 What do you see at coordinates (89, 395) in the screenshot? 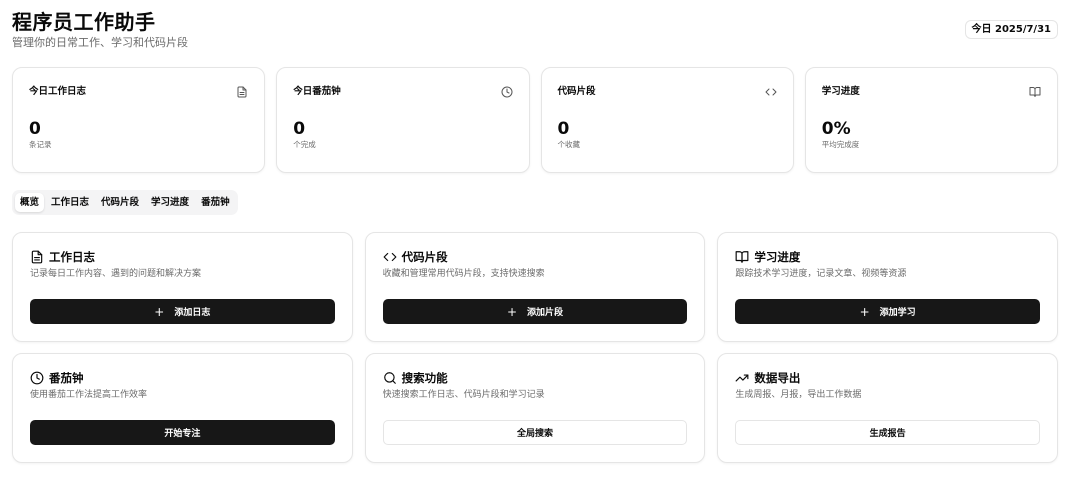
I see `feature-desc: 使用番茄工作法提高工作效率` at bounding box center [89, 395].